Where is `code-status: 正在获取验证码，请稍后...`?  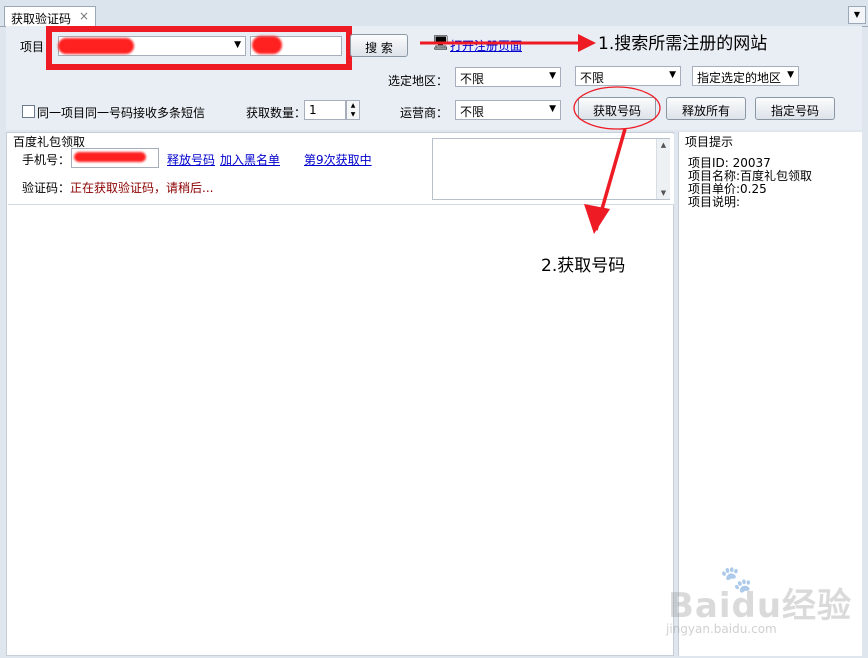 code-status: 正在获取验证码，请稍后... is located at coordinates (142, 188).